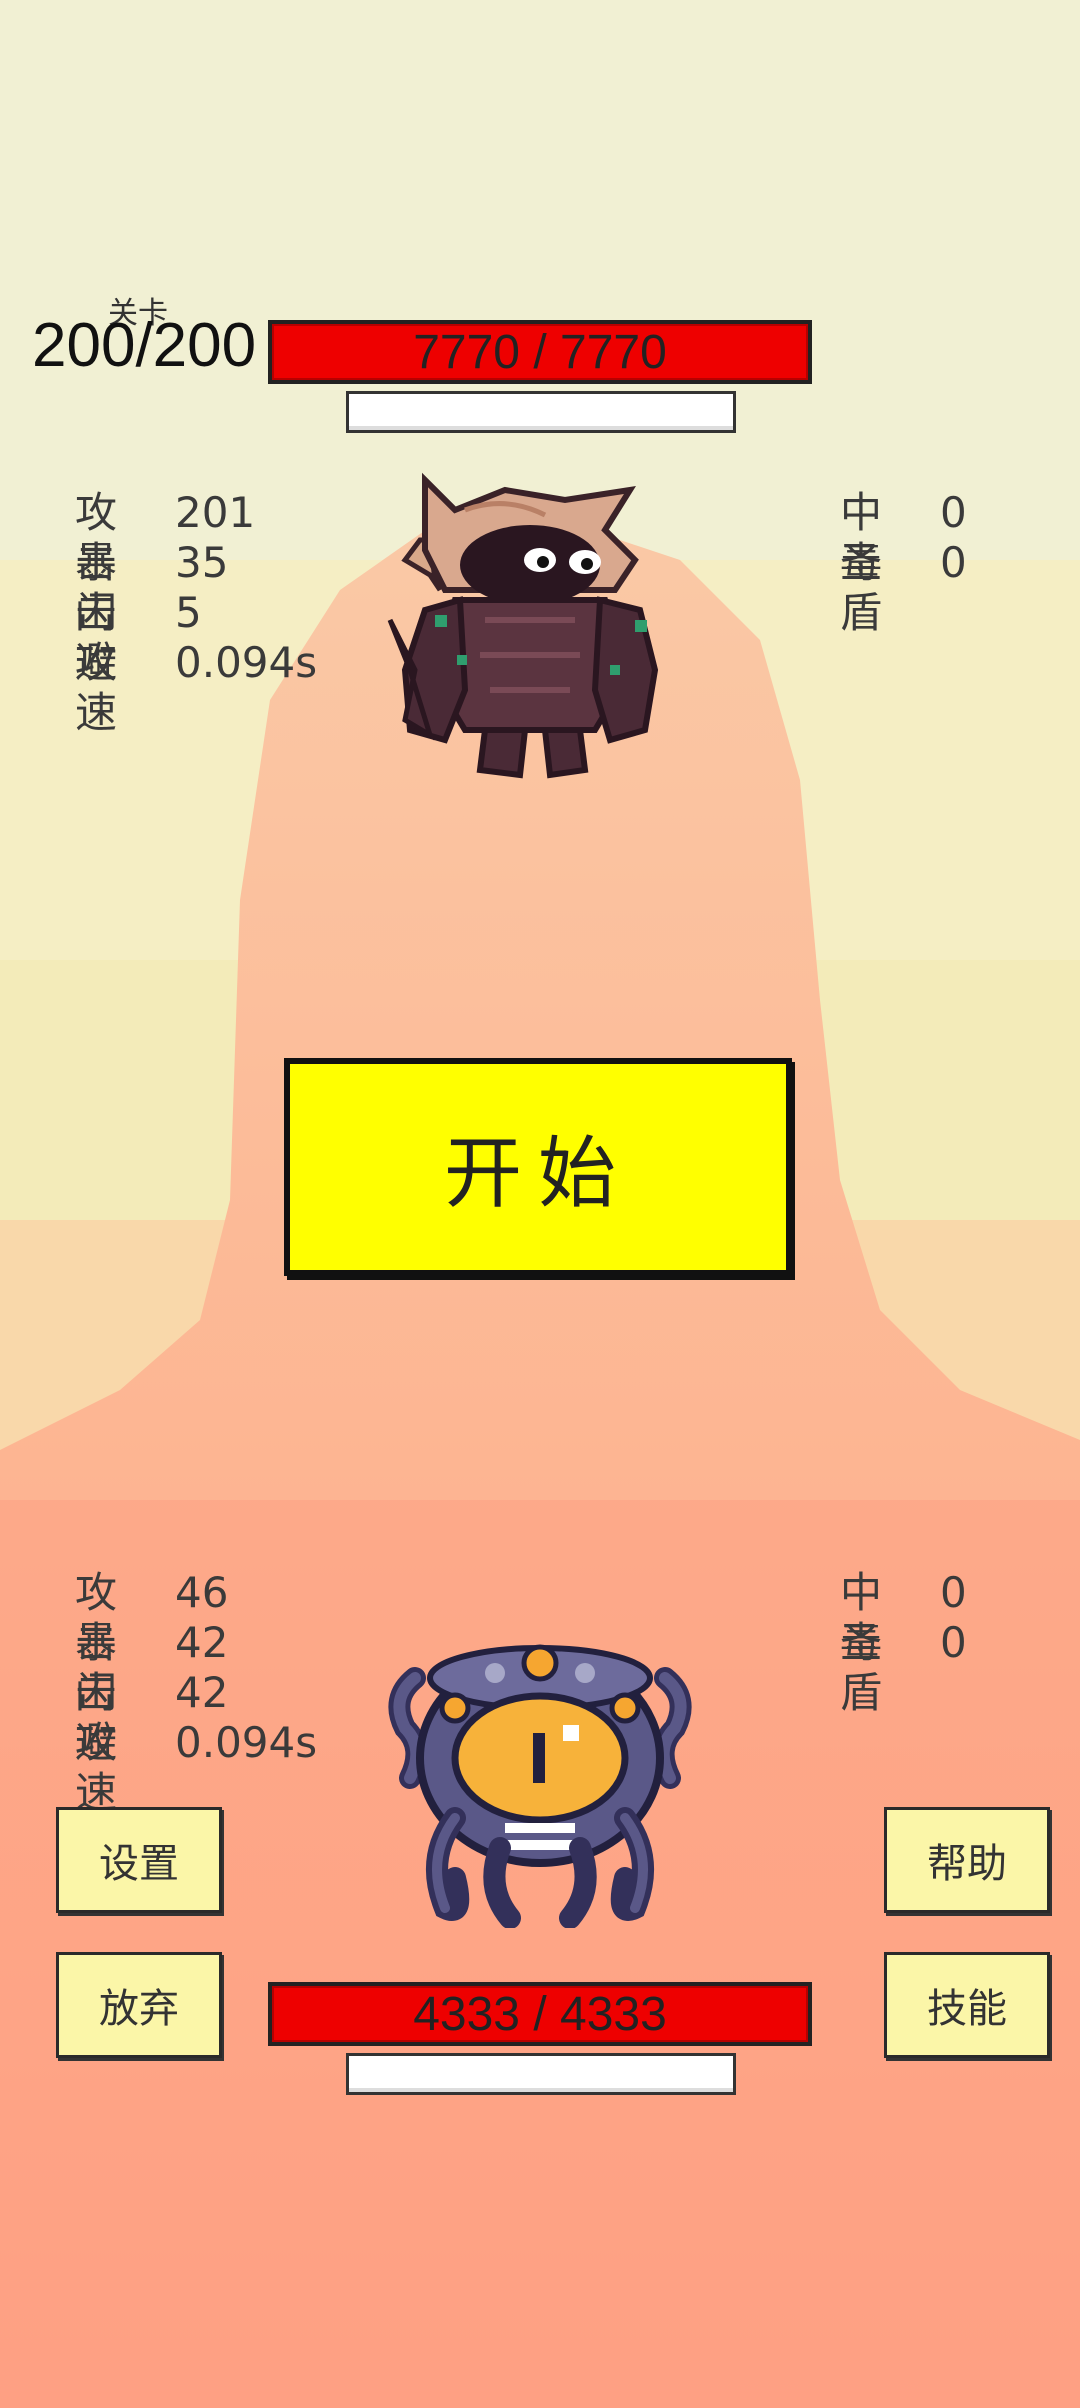 This screenshot has height=2408, width=1080. Describe the element at coordinates (196, 1767) in the screenshot. I see `player-stat-speed: 攻速 0.094s` at that location.